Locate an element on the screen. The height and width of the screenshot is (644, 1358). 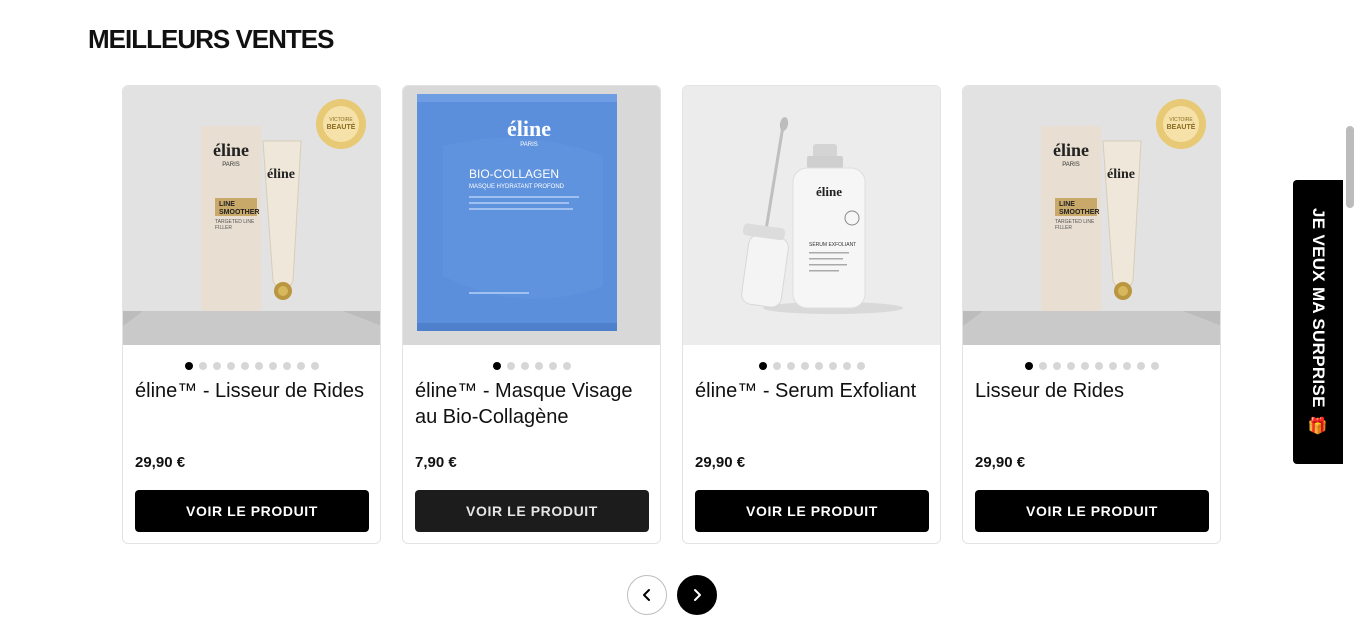
product-title: éline™ - Lisseur de Rides is located at coordinates (254, 391).